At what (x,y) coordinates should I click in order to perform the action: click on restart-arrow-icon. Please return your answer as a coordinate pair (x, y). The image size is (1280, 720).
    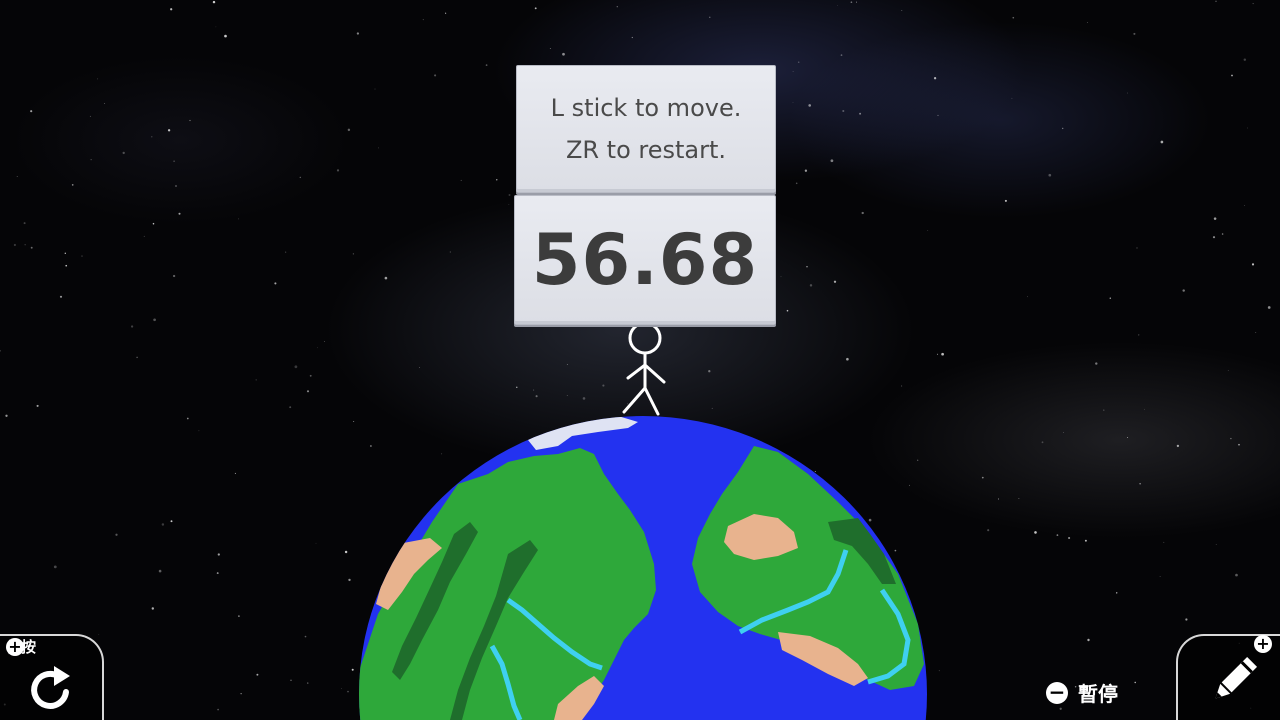
    Looking at the image, I should click on (52, 688).